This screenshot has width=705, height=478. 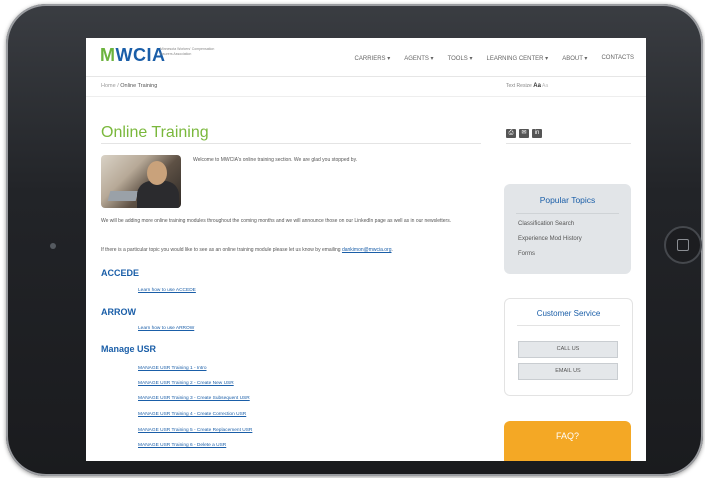 I want to click on linkedin-icon: in, so click(x=537, y=133).